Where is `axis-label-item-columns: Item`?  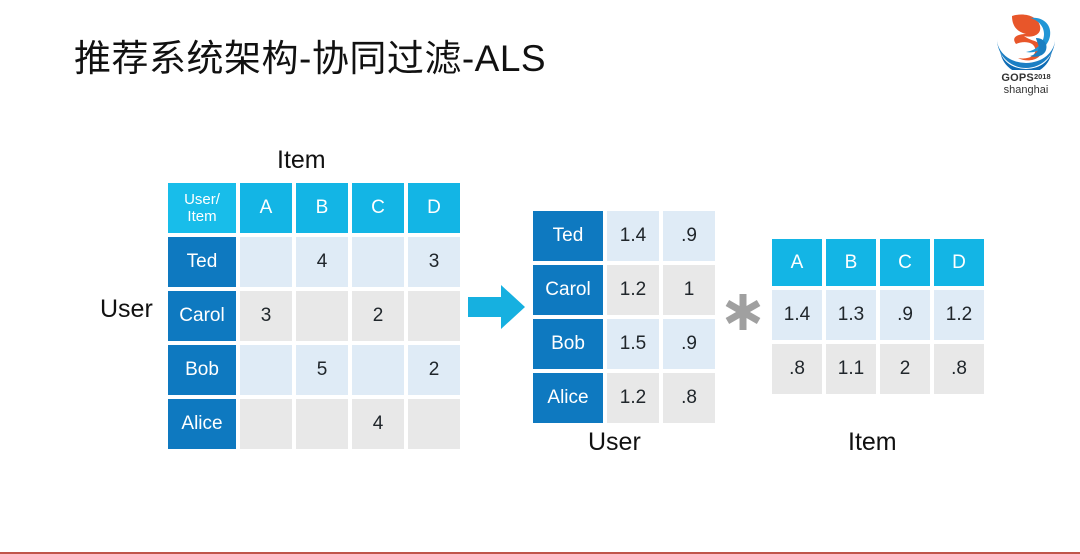
axis-label-item-columns: Item is located at coordinates (301, 160).